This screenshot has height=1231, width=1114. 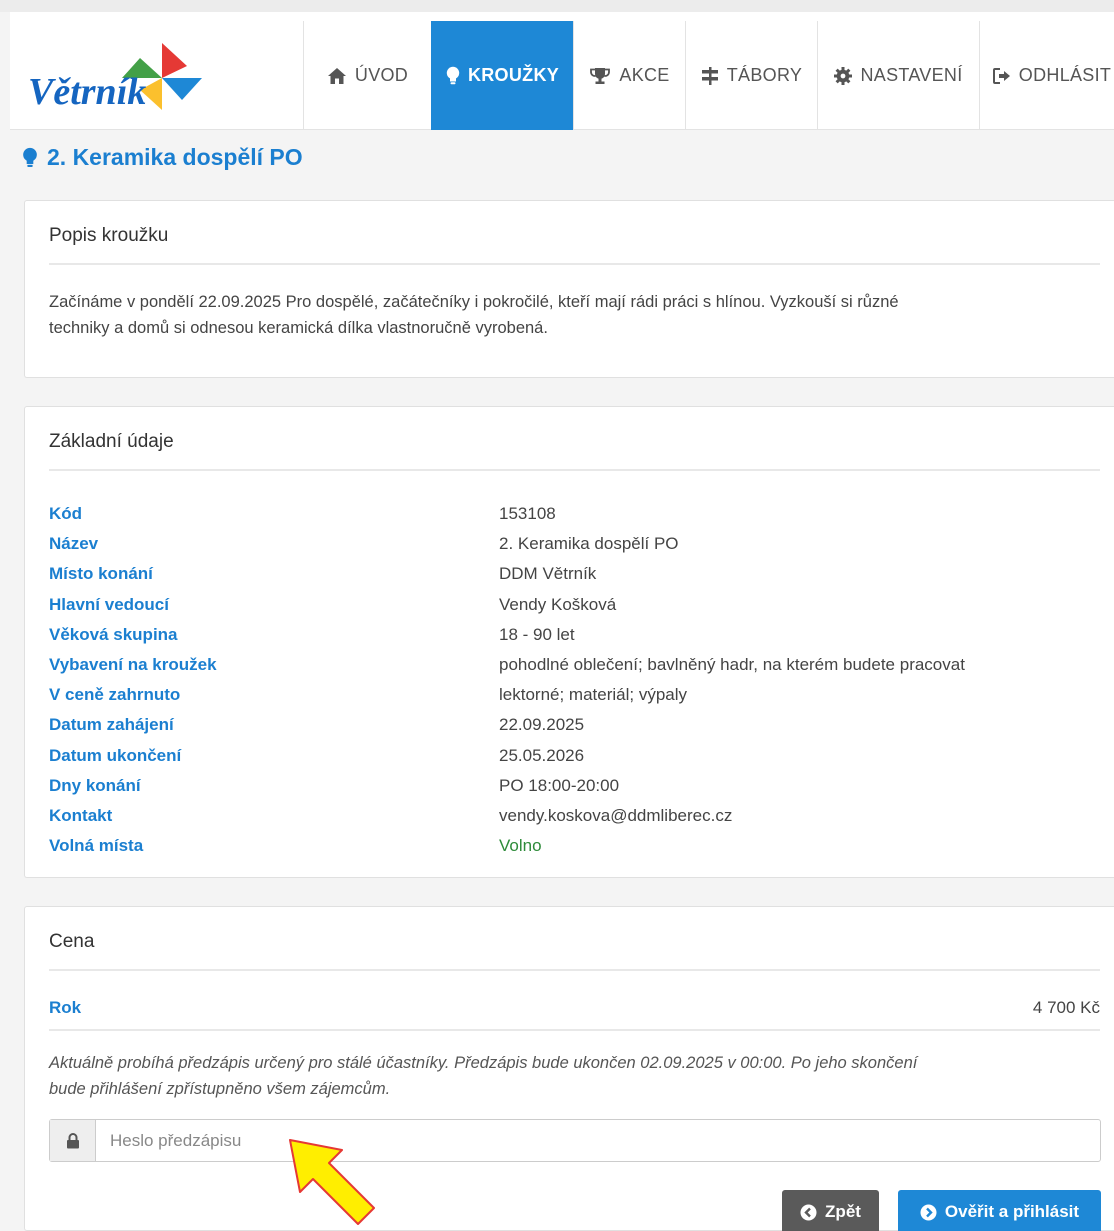 I want to click on signpost-icon, so click(x=710, y=75).